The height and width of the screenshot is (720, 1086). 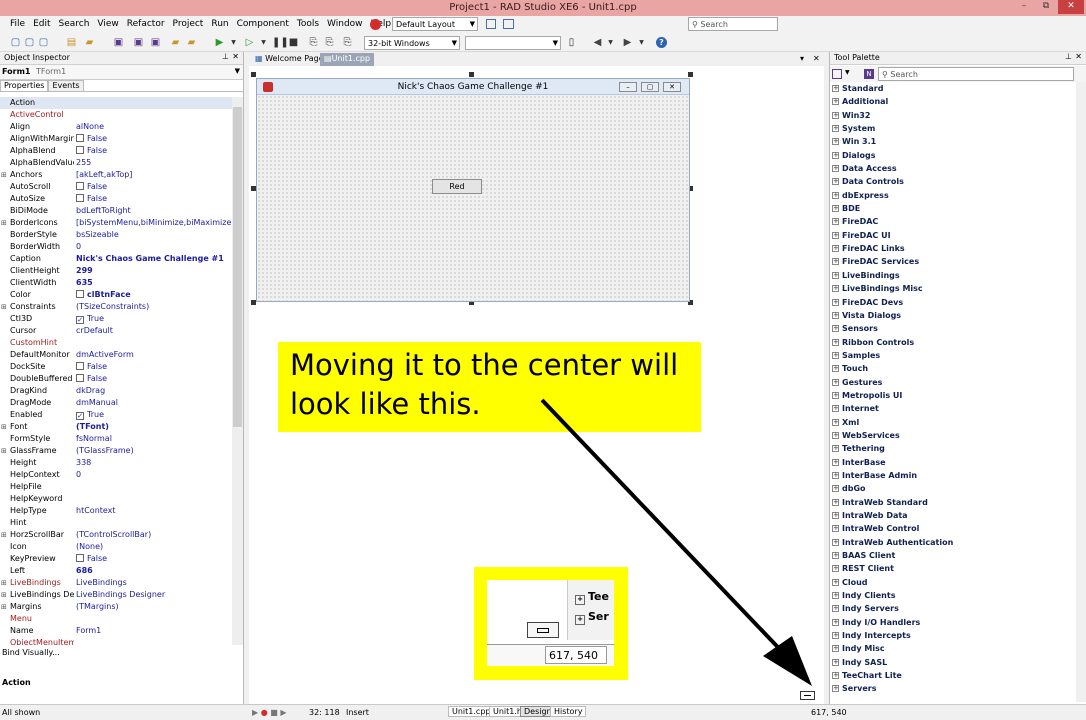 I want to click on menu-edit: Edit, so click(x=41, y=22).